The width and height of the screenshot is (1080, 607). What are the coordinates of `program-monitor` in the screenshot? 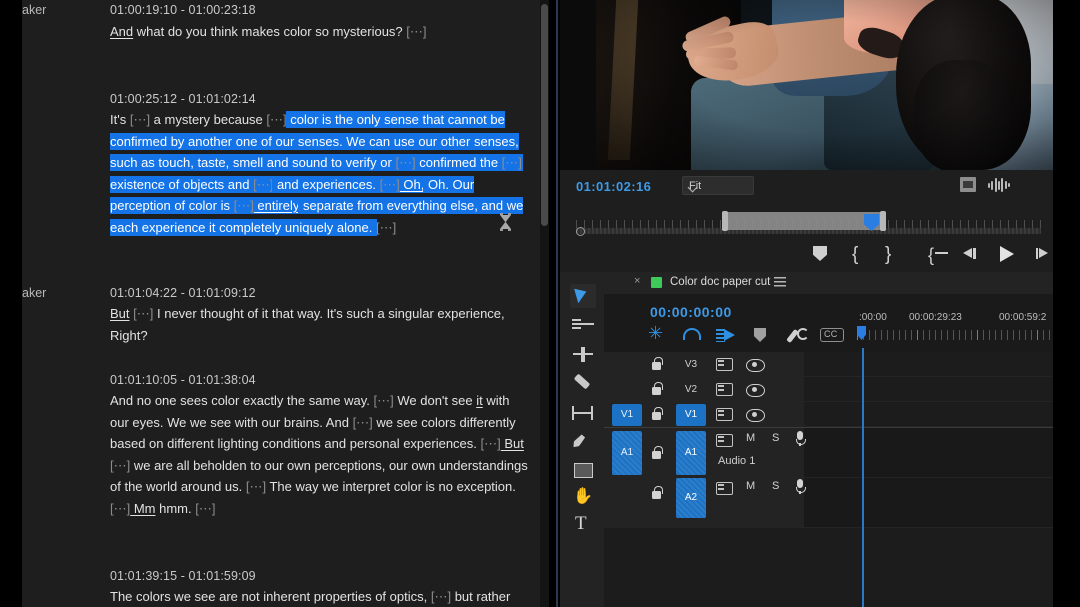 It's located at (808, 85).